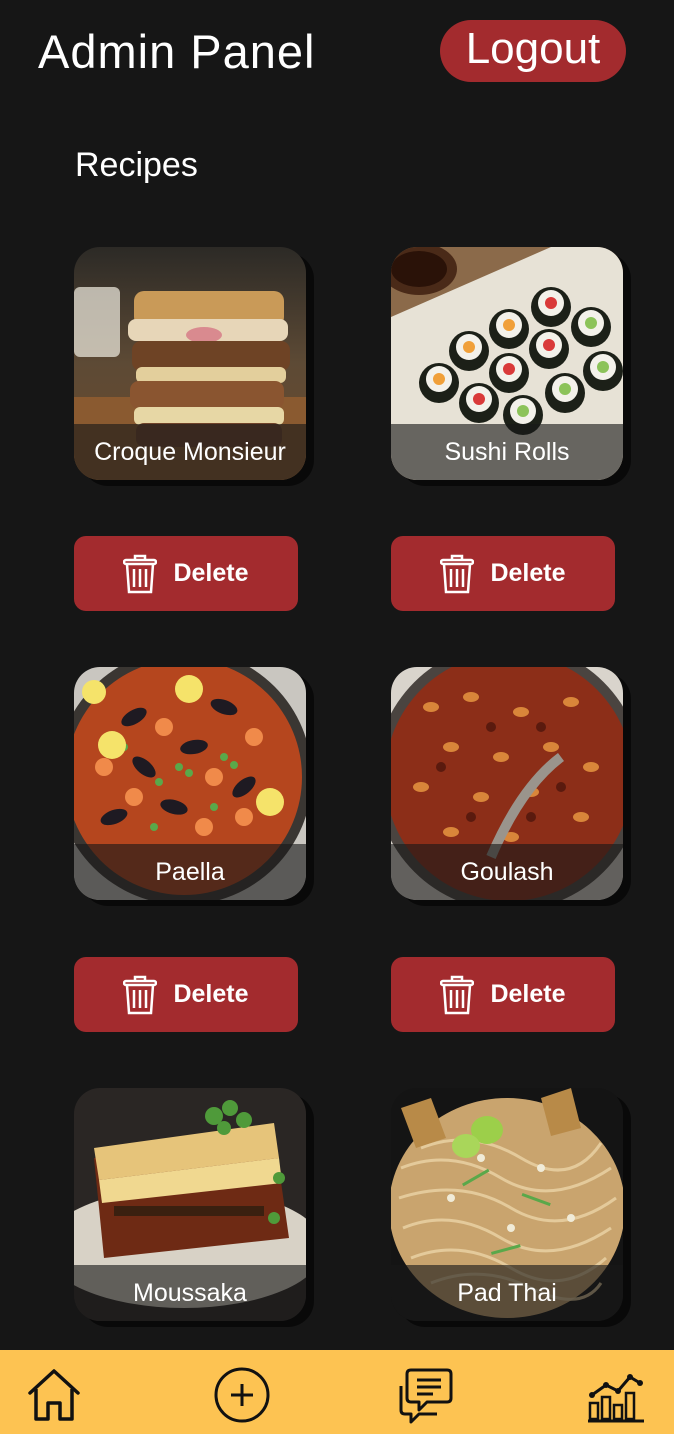 The height and width of the screenshot is (1434, 674). Describe the element at coordinates (190, 872) in the screenshot. I see `recipe-name: Paella` at that location.